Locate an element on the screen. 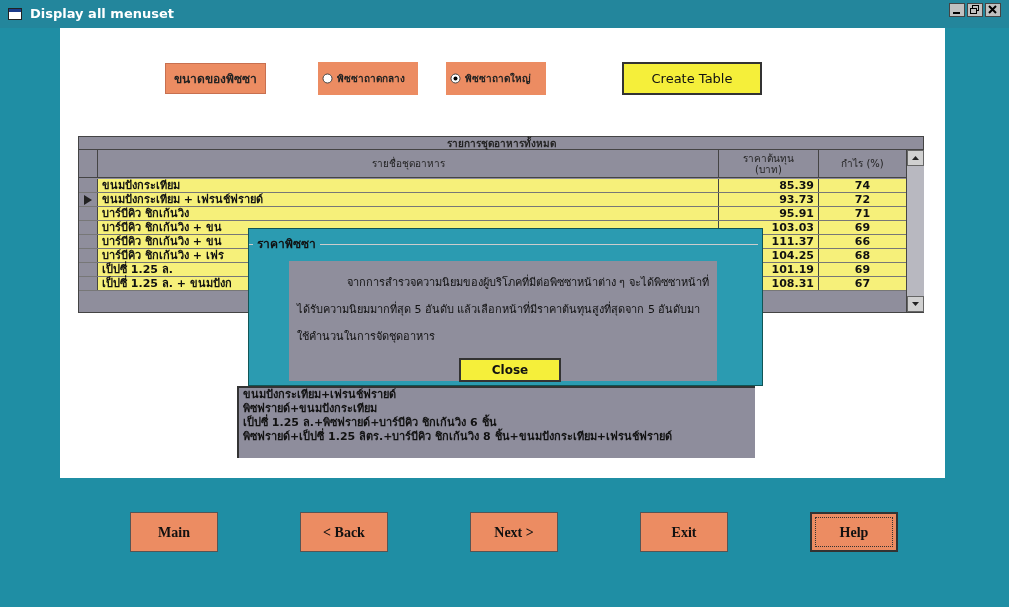 This screenshot has height=607, width=1009. table-cell: 93.73 is located at coordinates (769, 199).